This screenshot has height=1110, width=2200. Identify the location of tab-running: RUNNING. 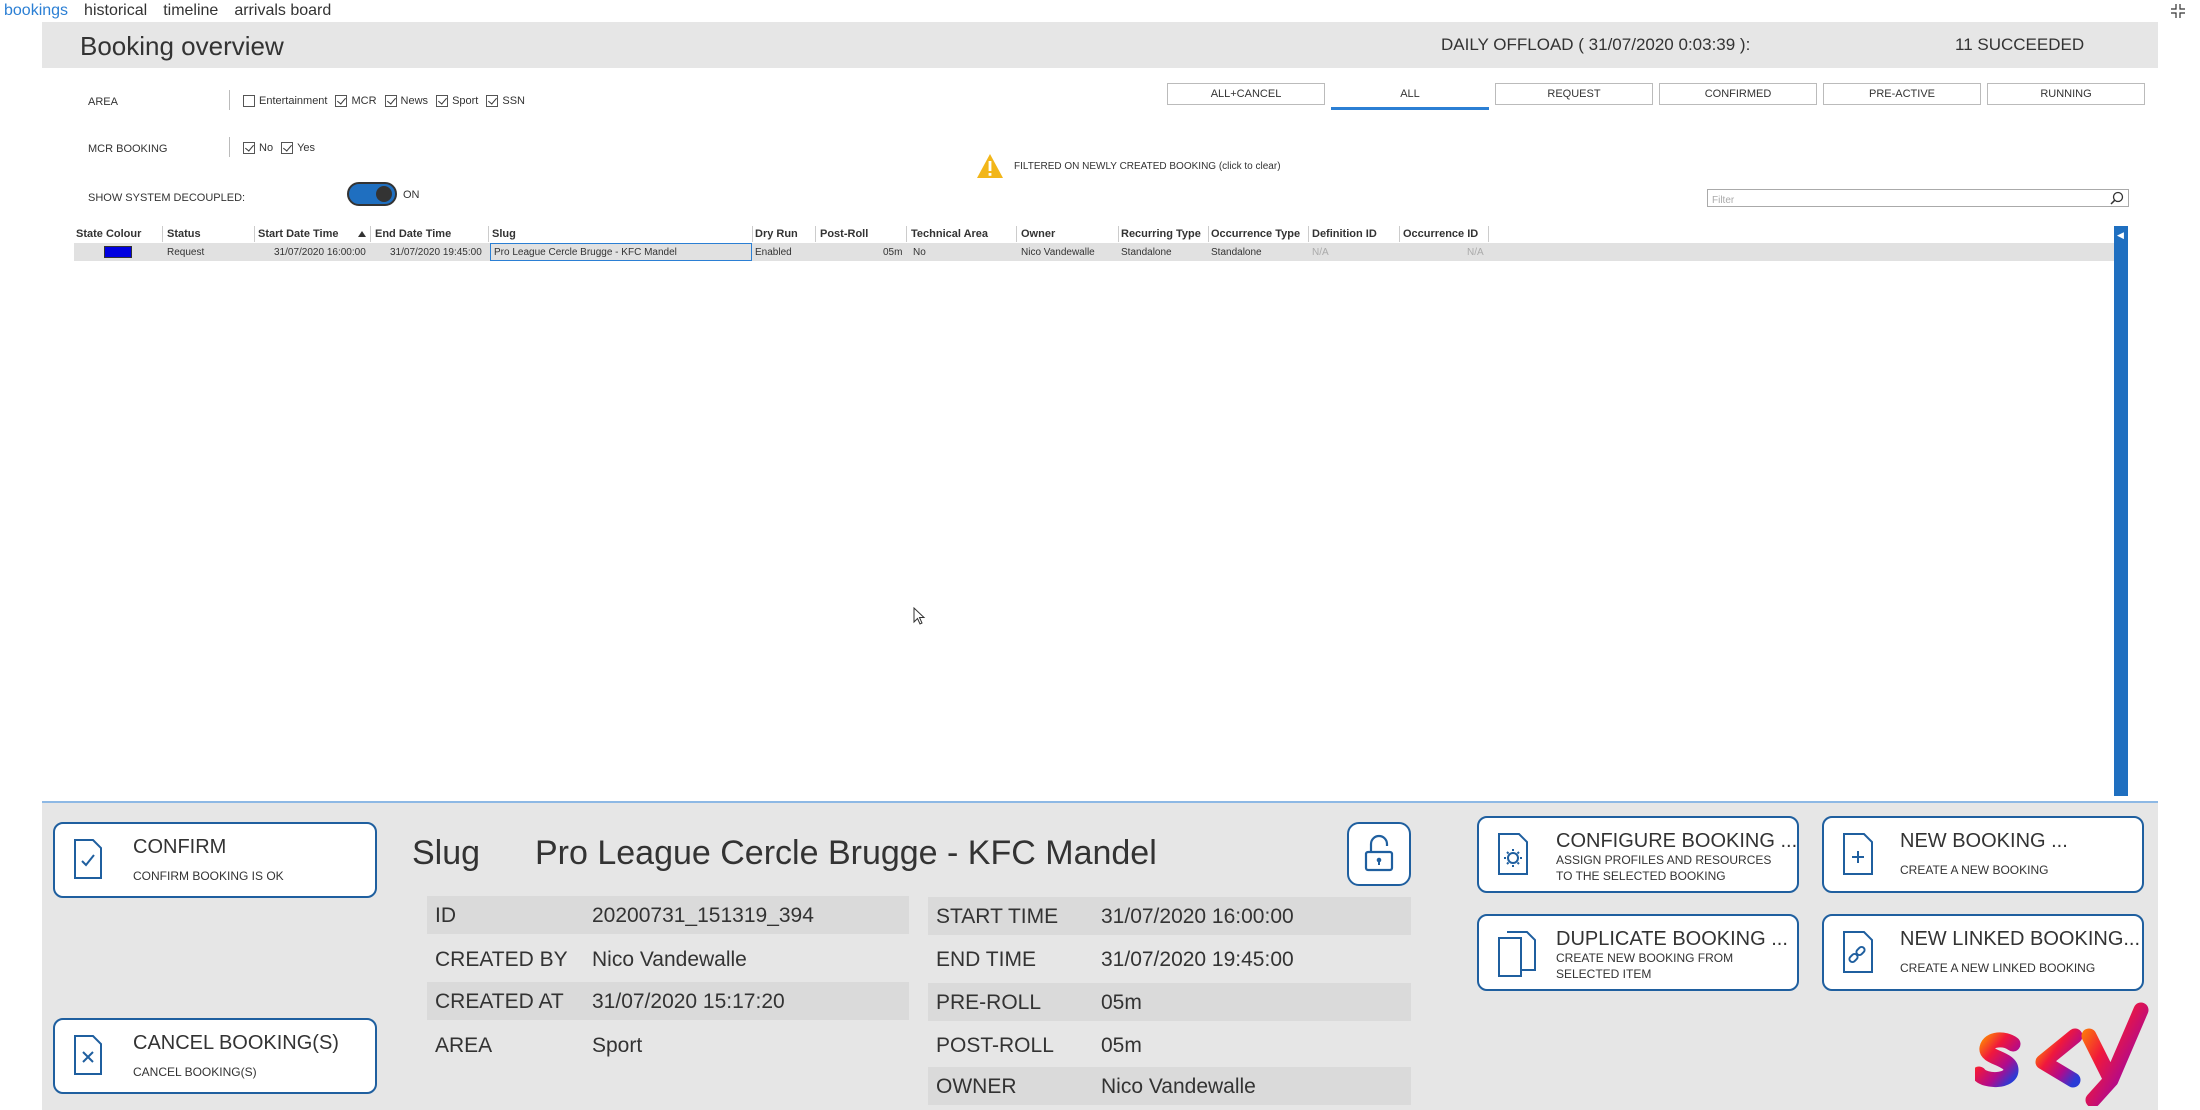
(2066, 94).